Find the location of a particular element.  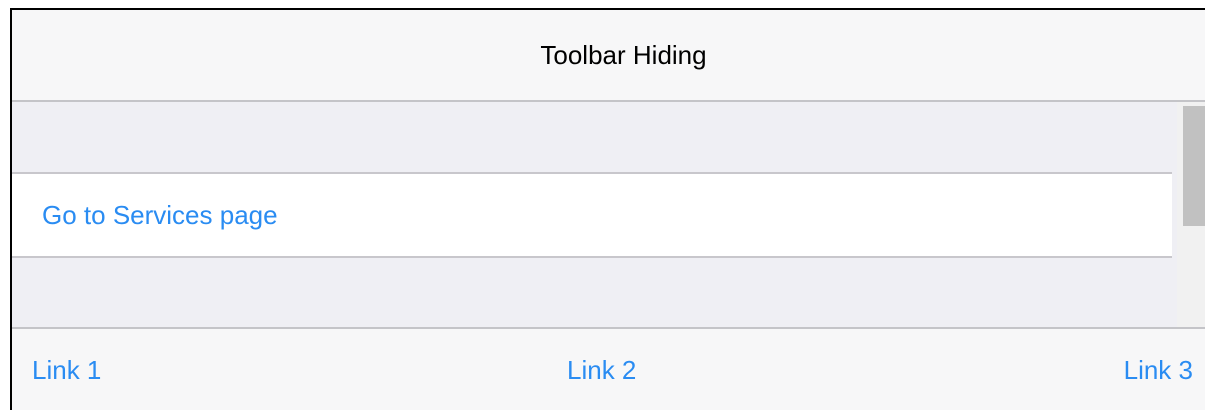

page-title: Toolbar Hiding is located at coordinates (623, 54).